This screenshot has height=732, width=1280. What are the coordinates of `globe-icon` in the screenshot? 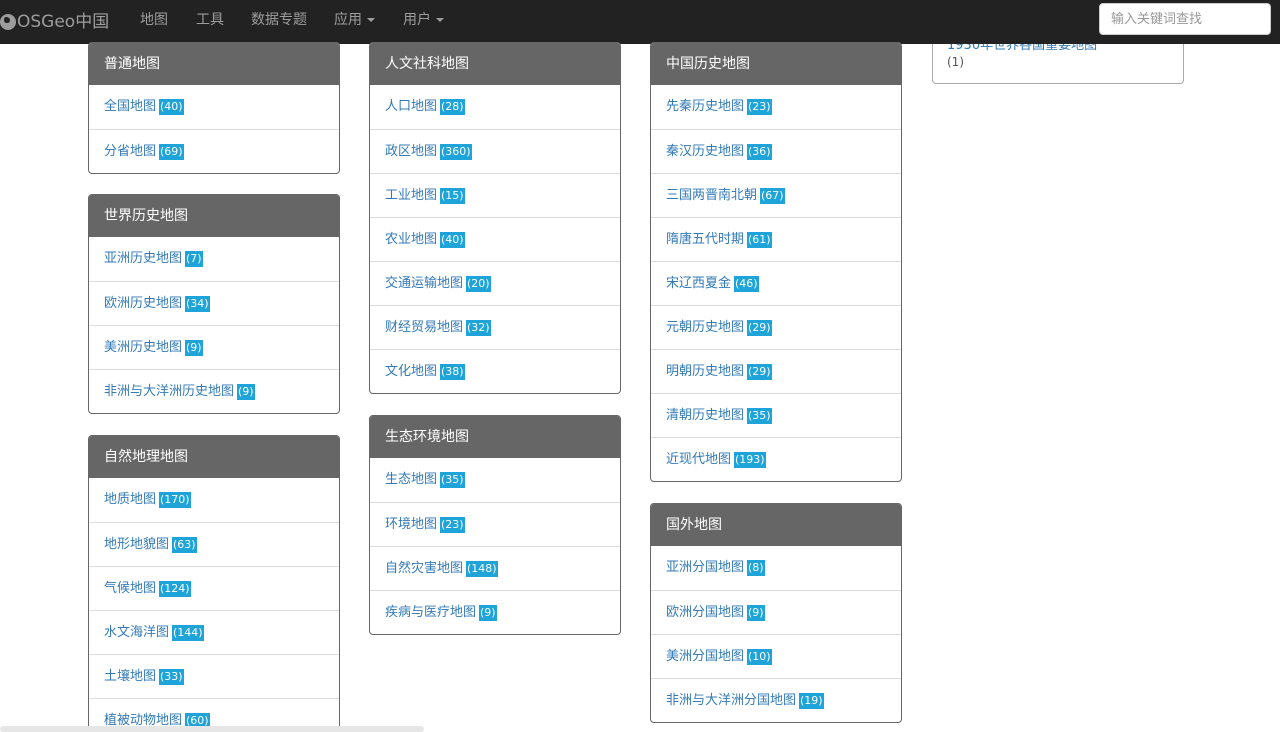 It's located at (8, 22).